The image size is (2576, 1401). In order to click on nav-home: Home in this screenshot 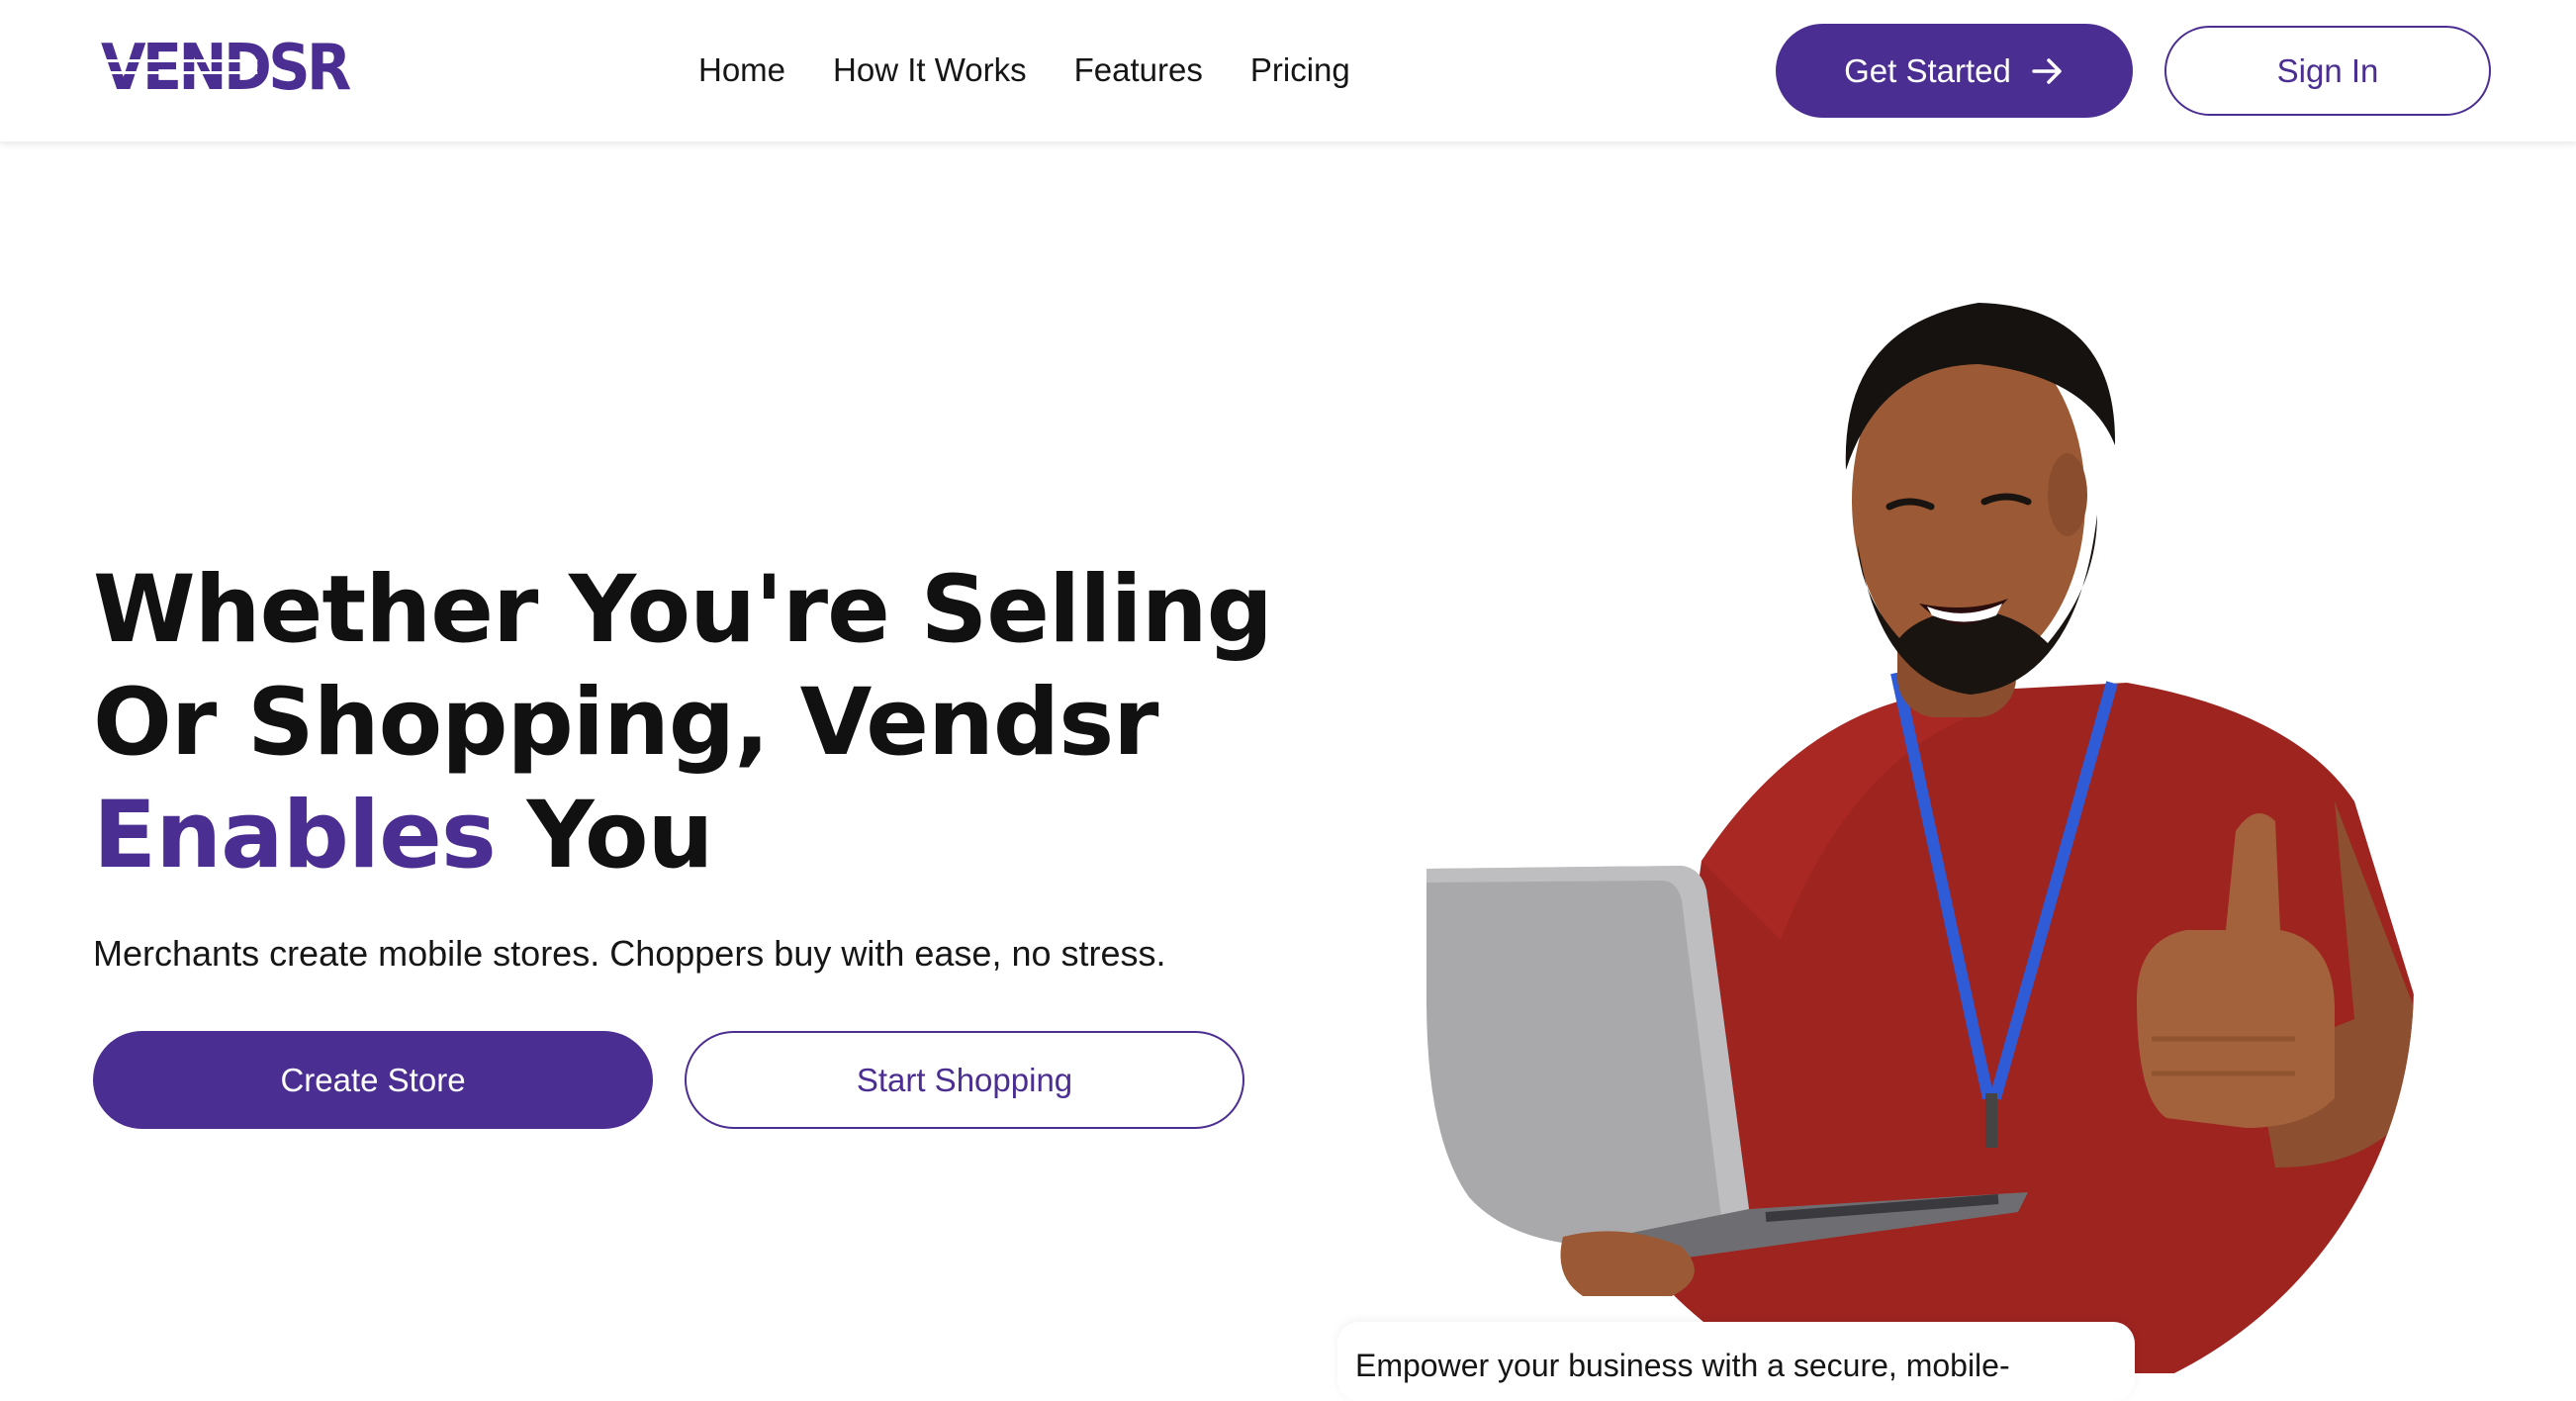, I will do `click(742, 70)`.